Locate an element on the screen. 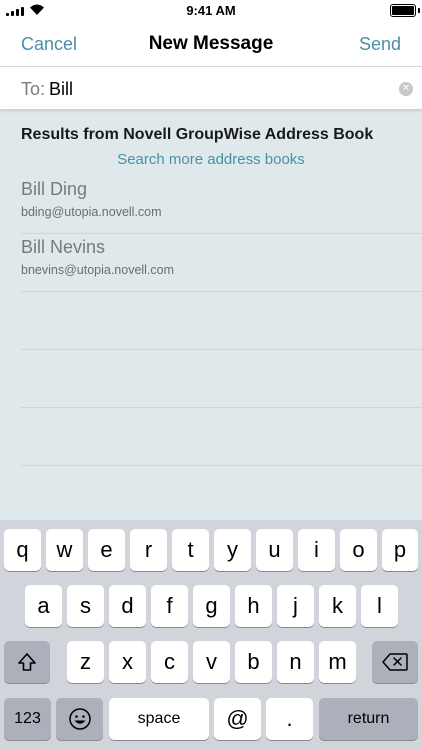 This screenshot has width=422, height=750. numbers-key: 123 is located at coordinates (27, 719).